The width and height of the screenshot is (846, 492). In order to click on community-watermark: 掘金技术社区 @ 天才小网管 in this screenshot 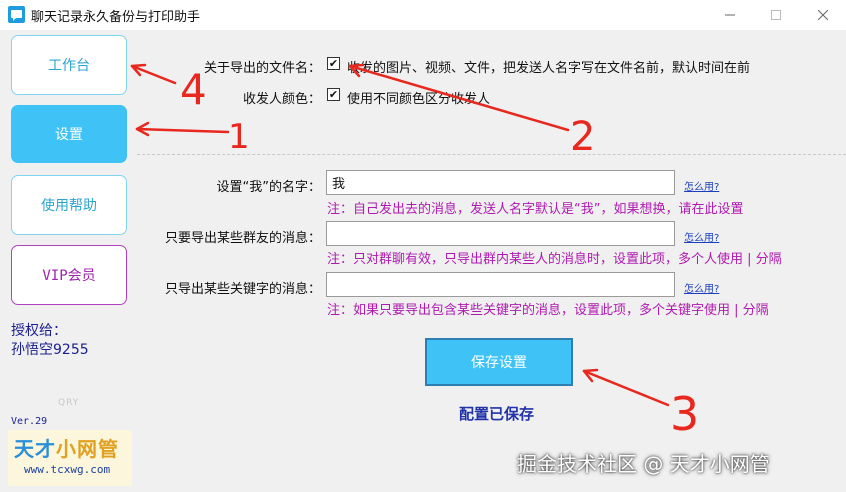, I will do `click(643, 464)`.